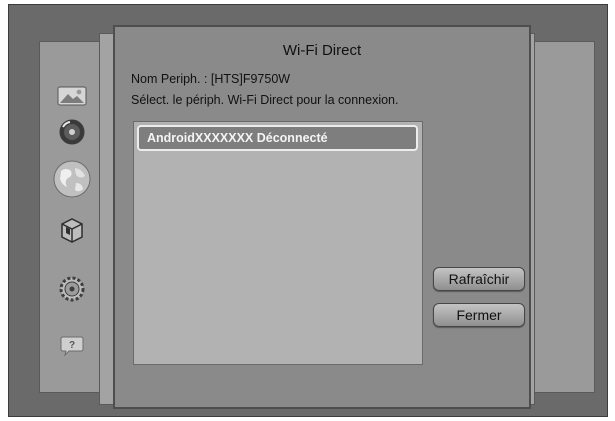  I want to click on gear-icon, so click(72, 289).